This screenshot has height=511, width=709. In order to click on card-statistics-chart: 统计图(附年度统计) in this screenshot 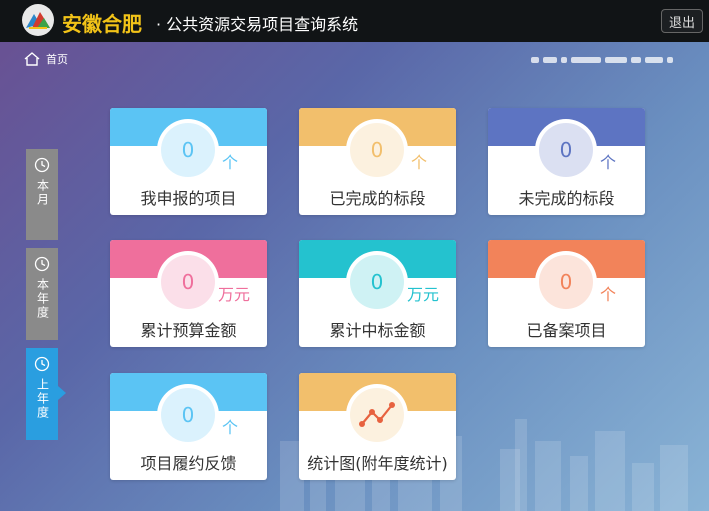, I will do `click(377, 426)`.